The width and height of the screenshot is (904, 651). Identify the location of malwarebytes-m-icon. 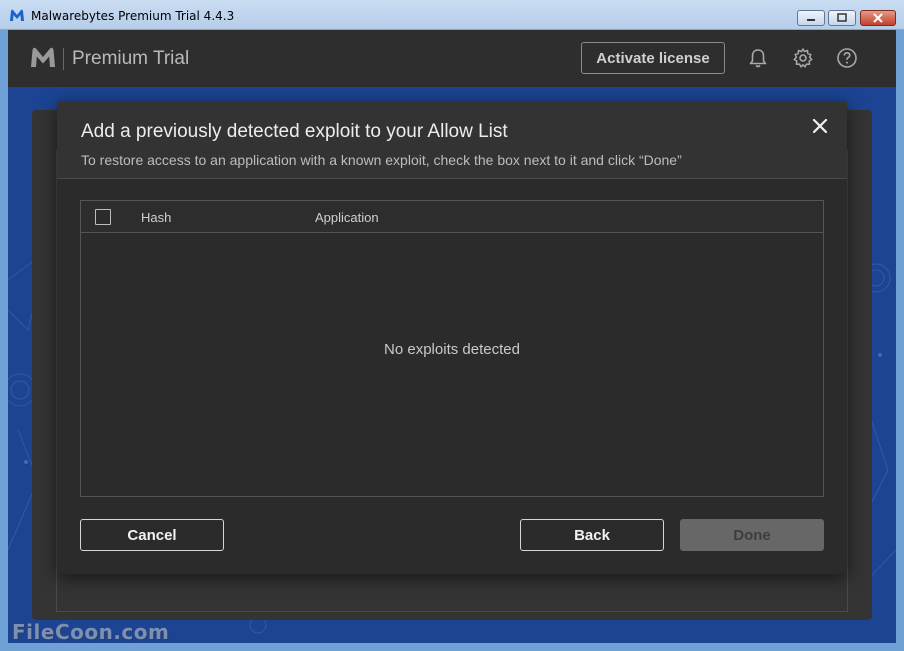
(43, 57).